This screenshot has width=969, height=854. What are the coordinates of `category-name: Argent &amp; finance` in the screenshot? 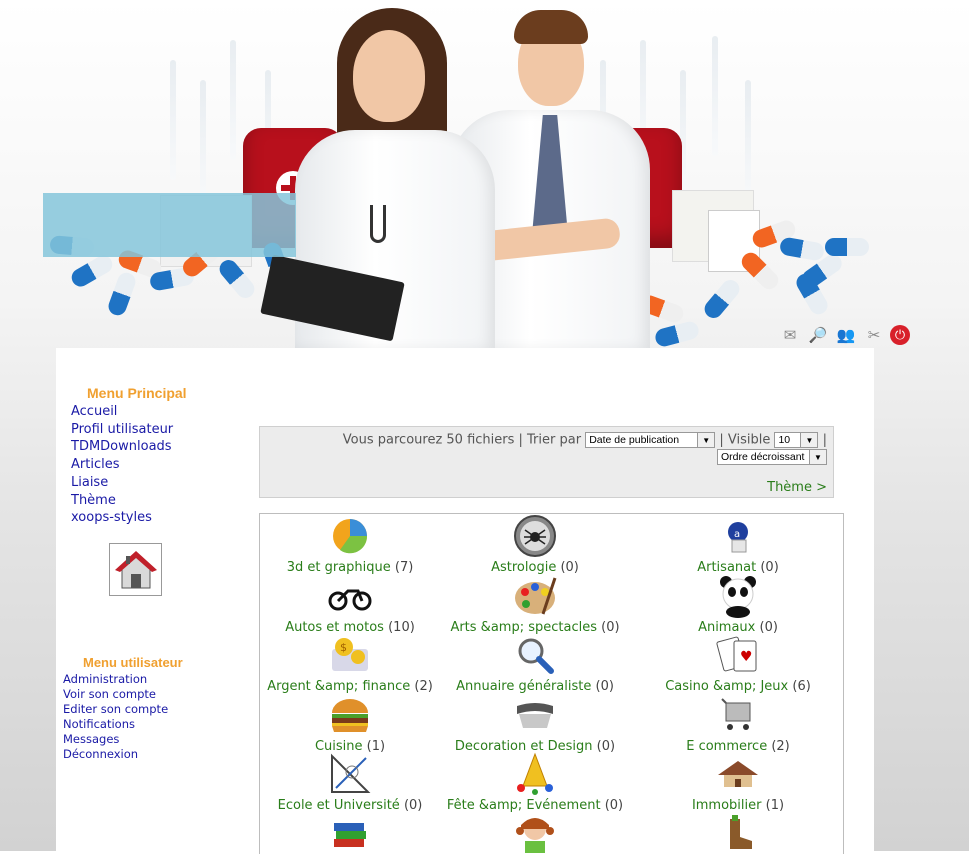 It's located at (338, 686).